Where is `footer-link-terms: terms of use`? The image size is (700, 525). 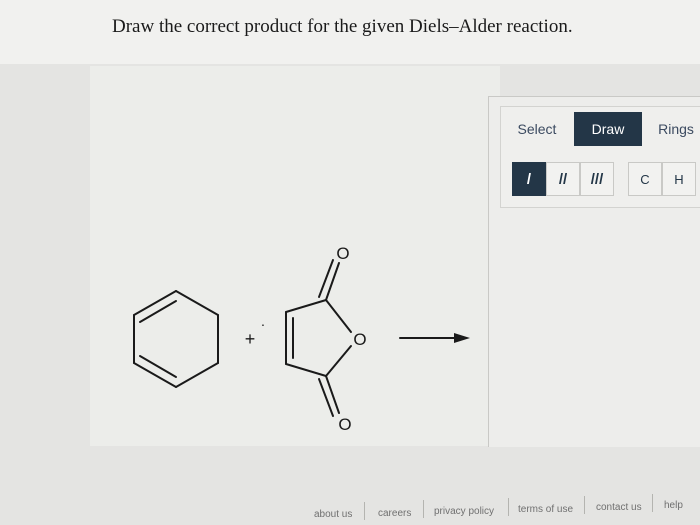
footer-link-terms: terms of use is located at coordinates (545, 509).